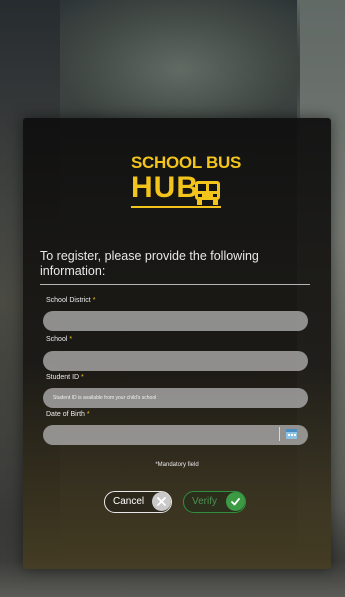 The image size is (345, 597). Describe the element at coordinates (129, 501) in the screenshot. I see `cancel-label: Cancel` at that location.